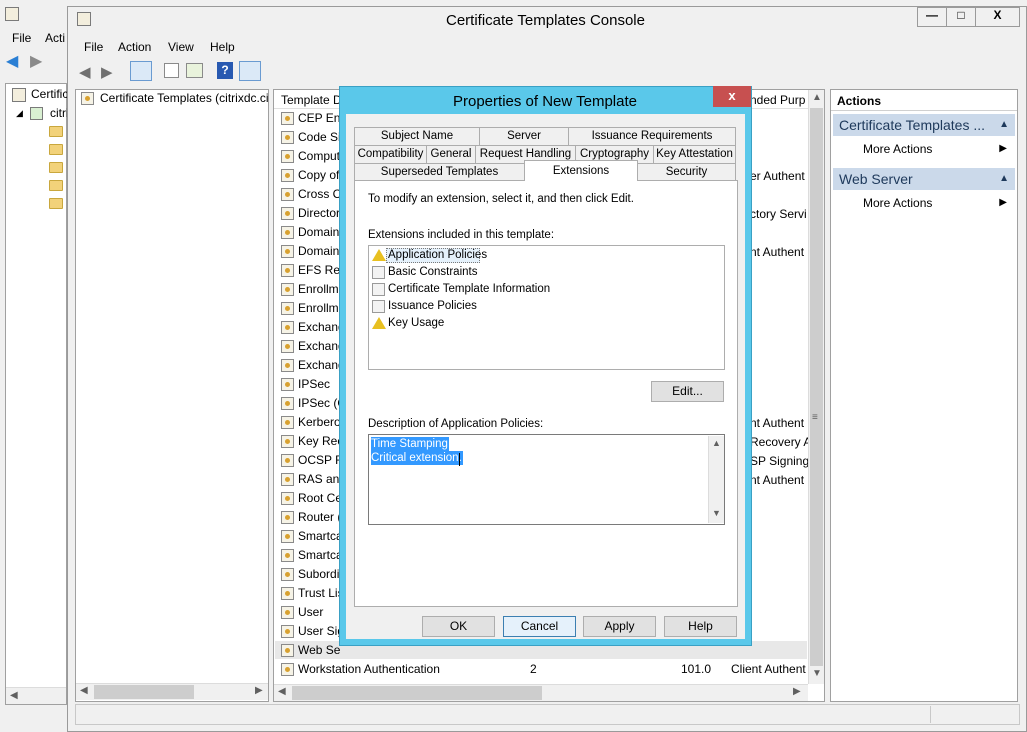 The height and width of the screenshot is (732, 1027). What do you see at coordinates (932, 17) in the screenshot?
I see `minimize-button: —` at bounding box center [932, 17].